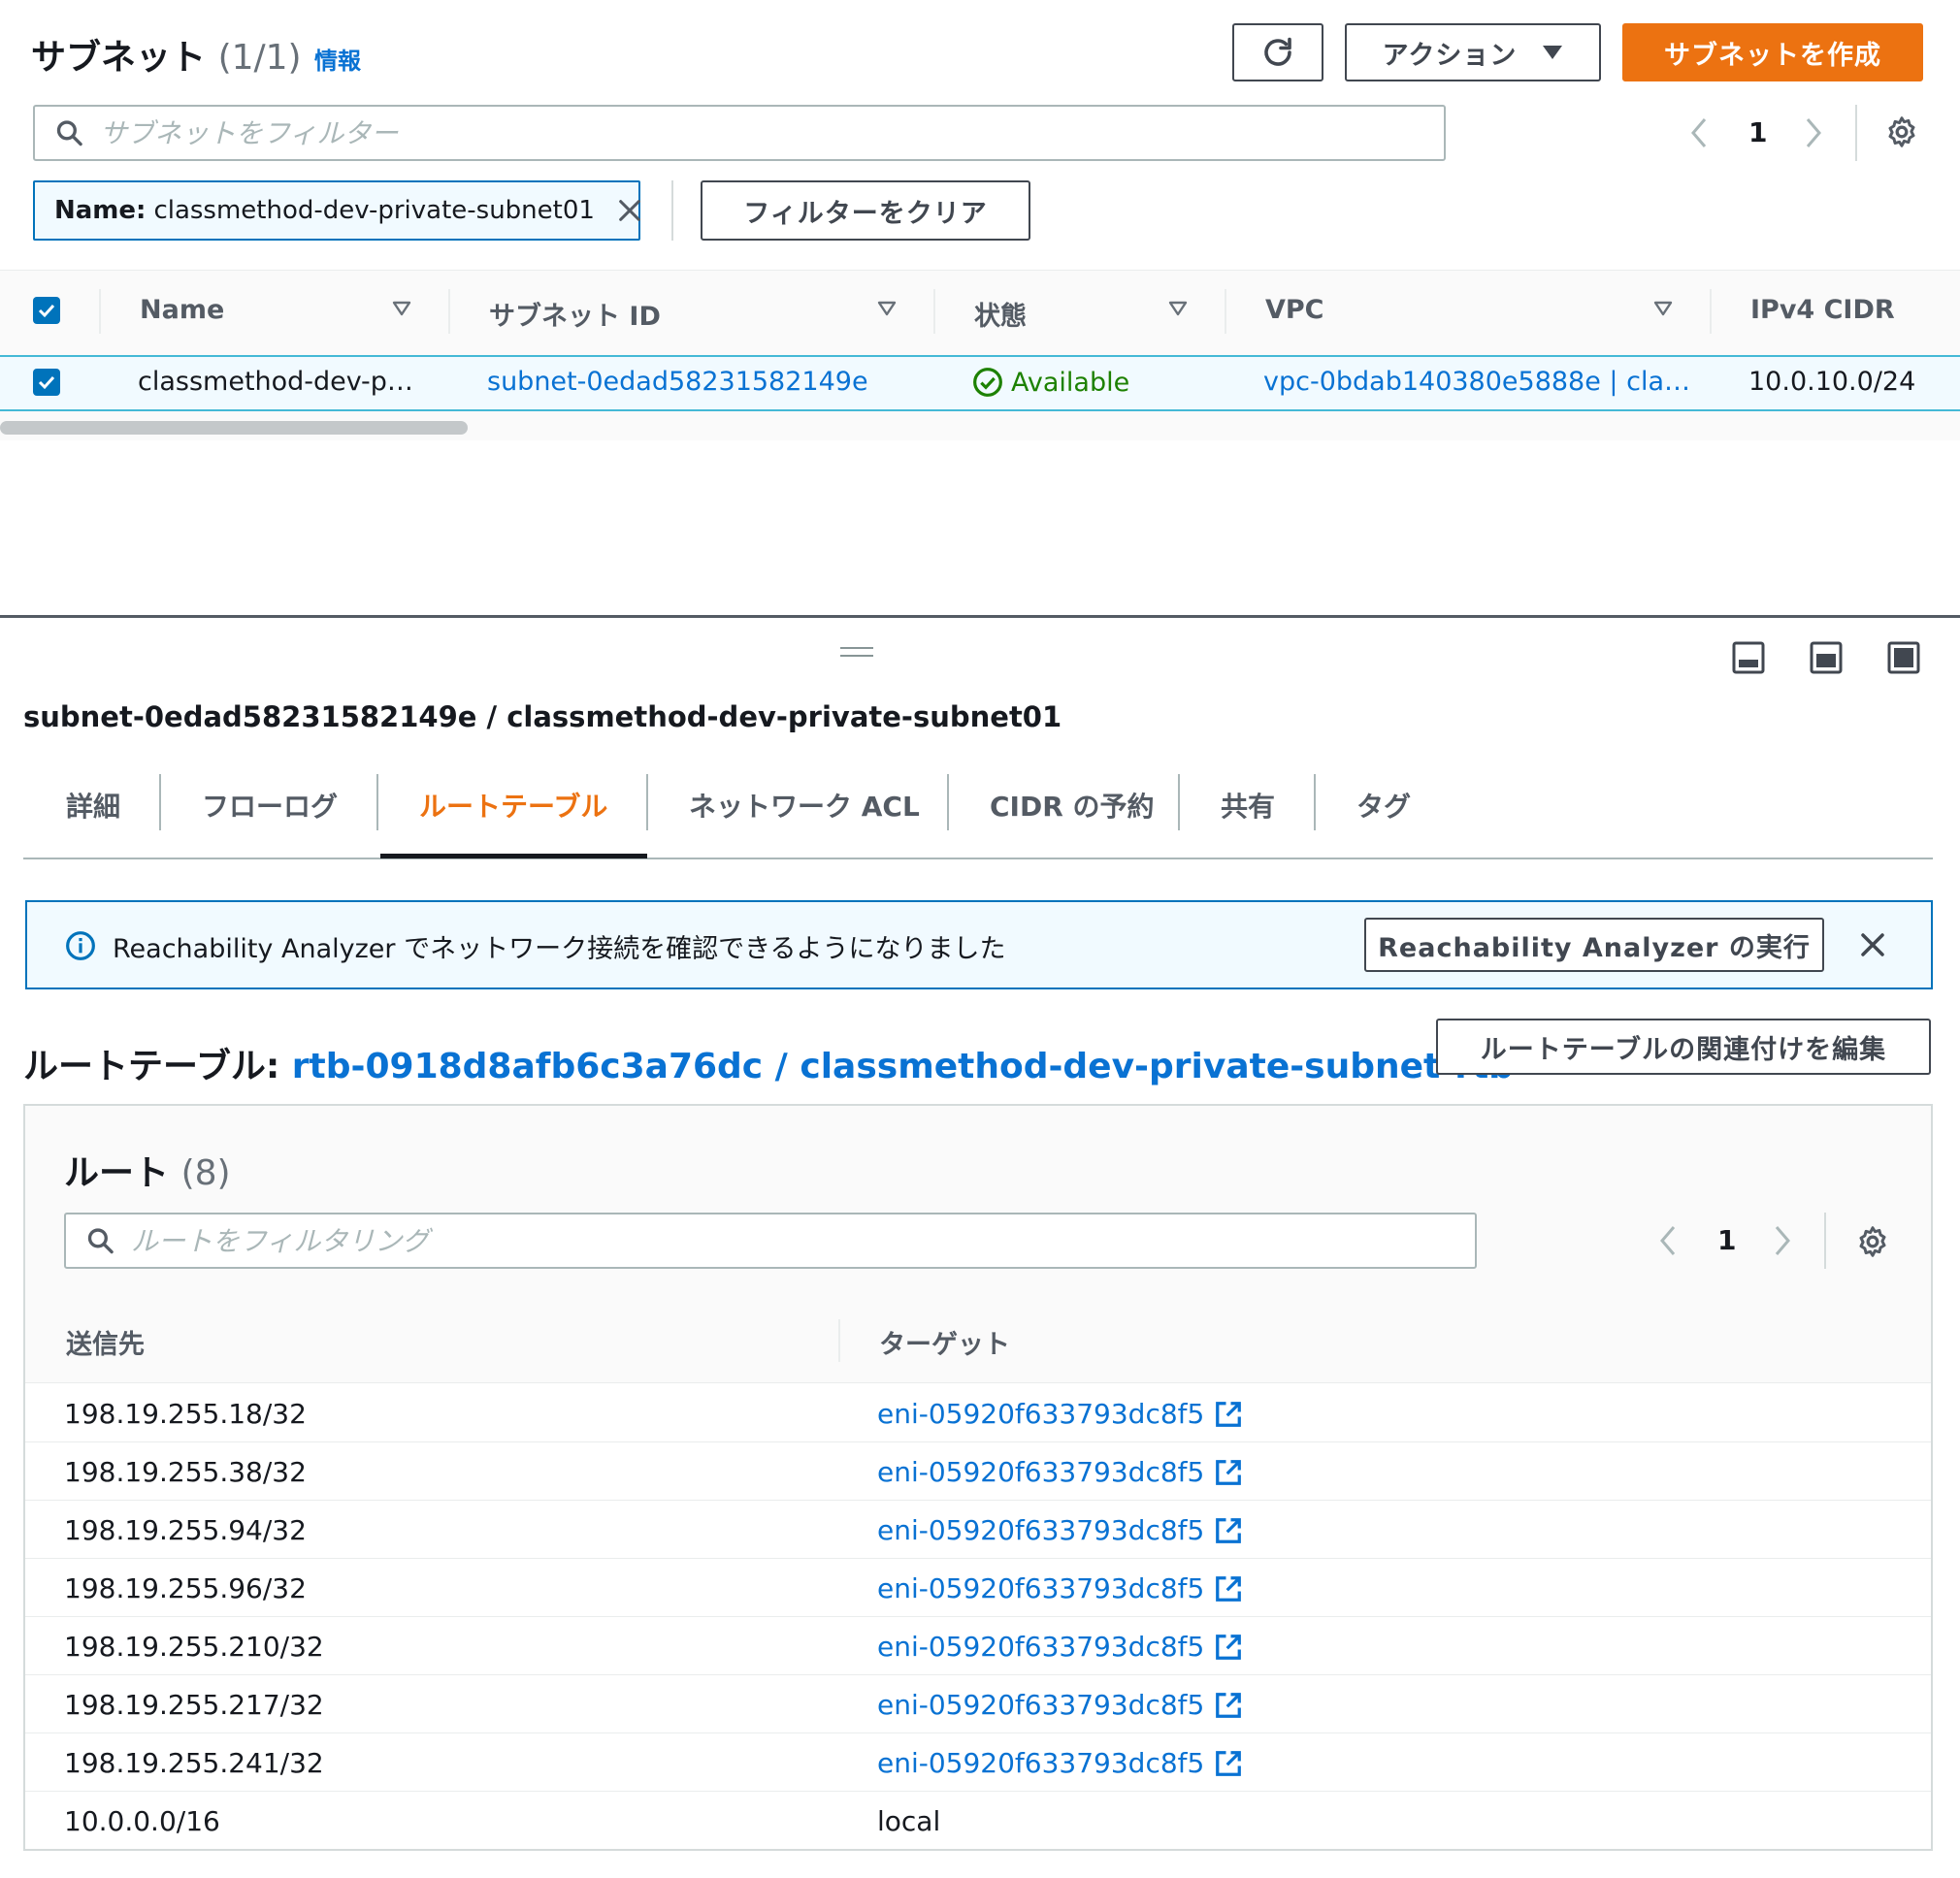 The width and height of the screenshot is (1960, 1878). Describe the element at coordinates (1782, 1240) in the screenshot. I see `routes-next-page-button` at that location.